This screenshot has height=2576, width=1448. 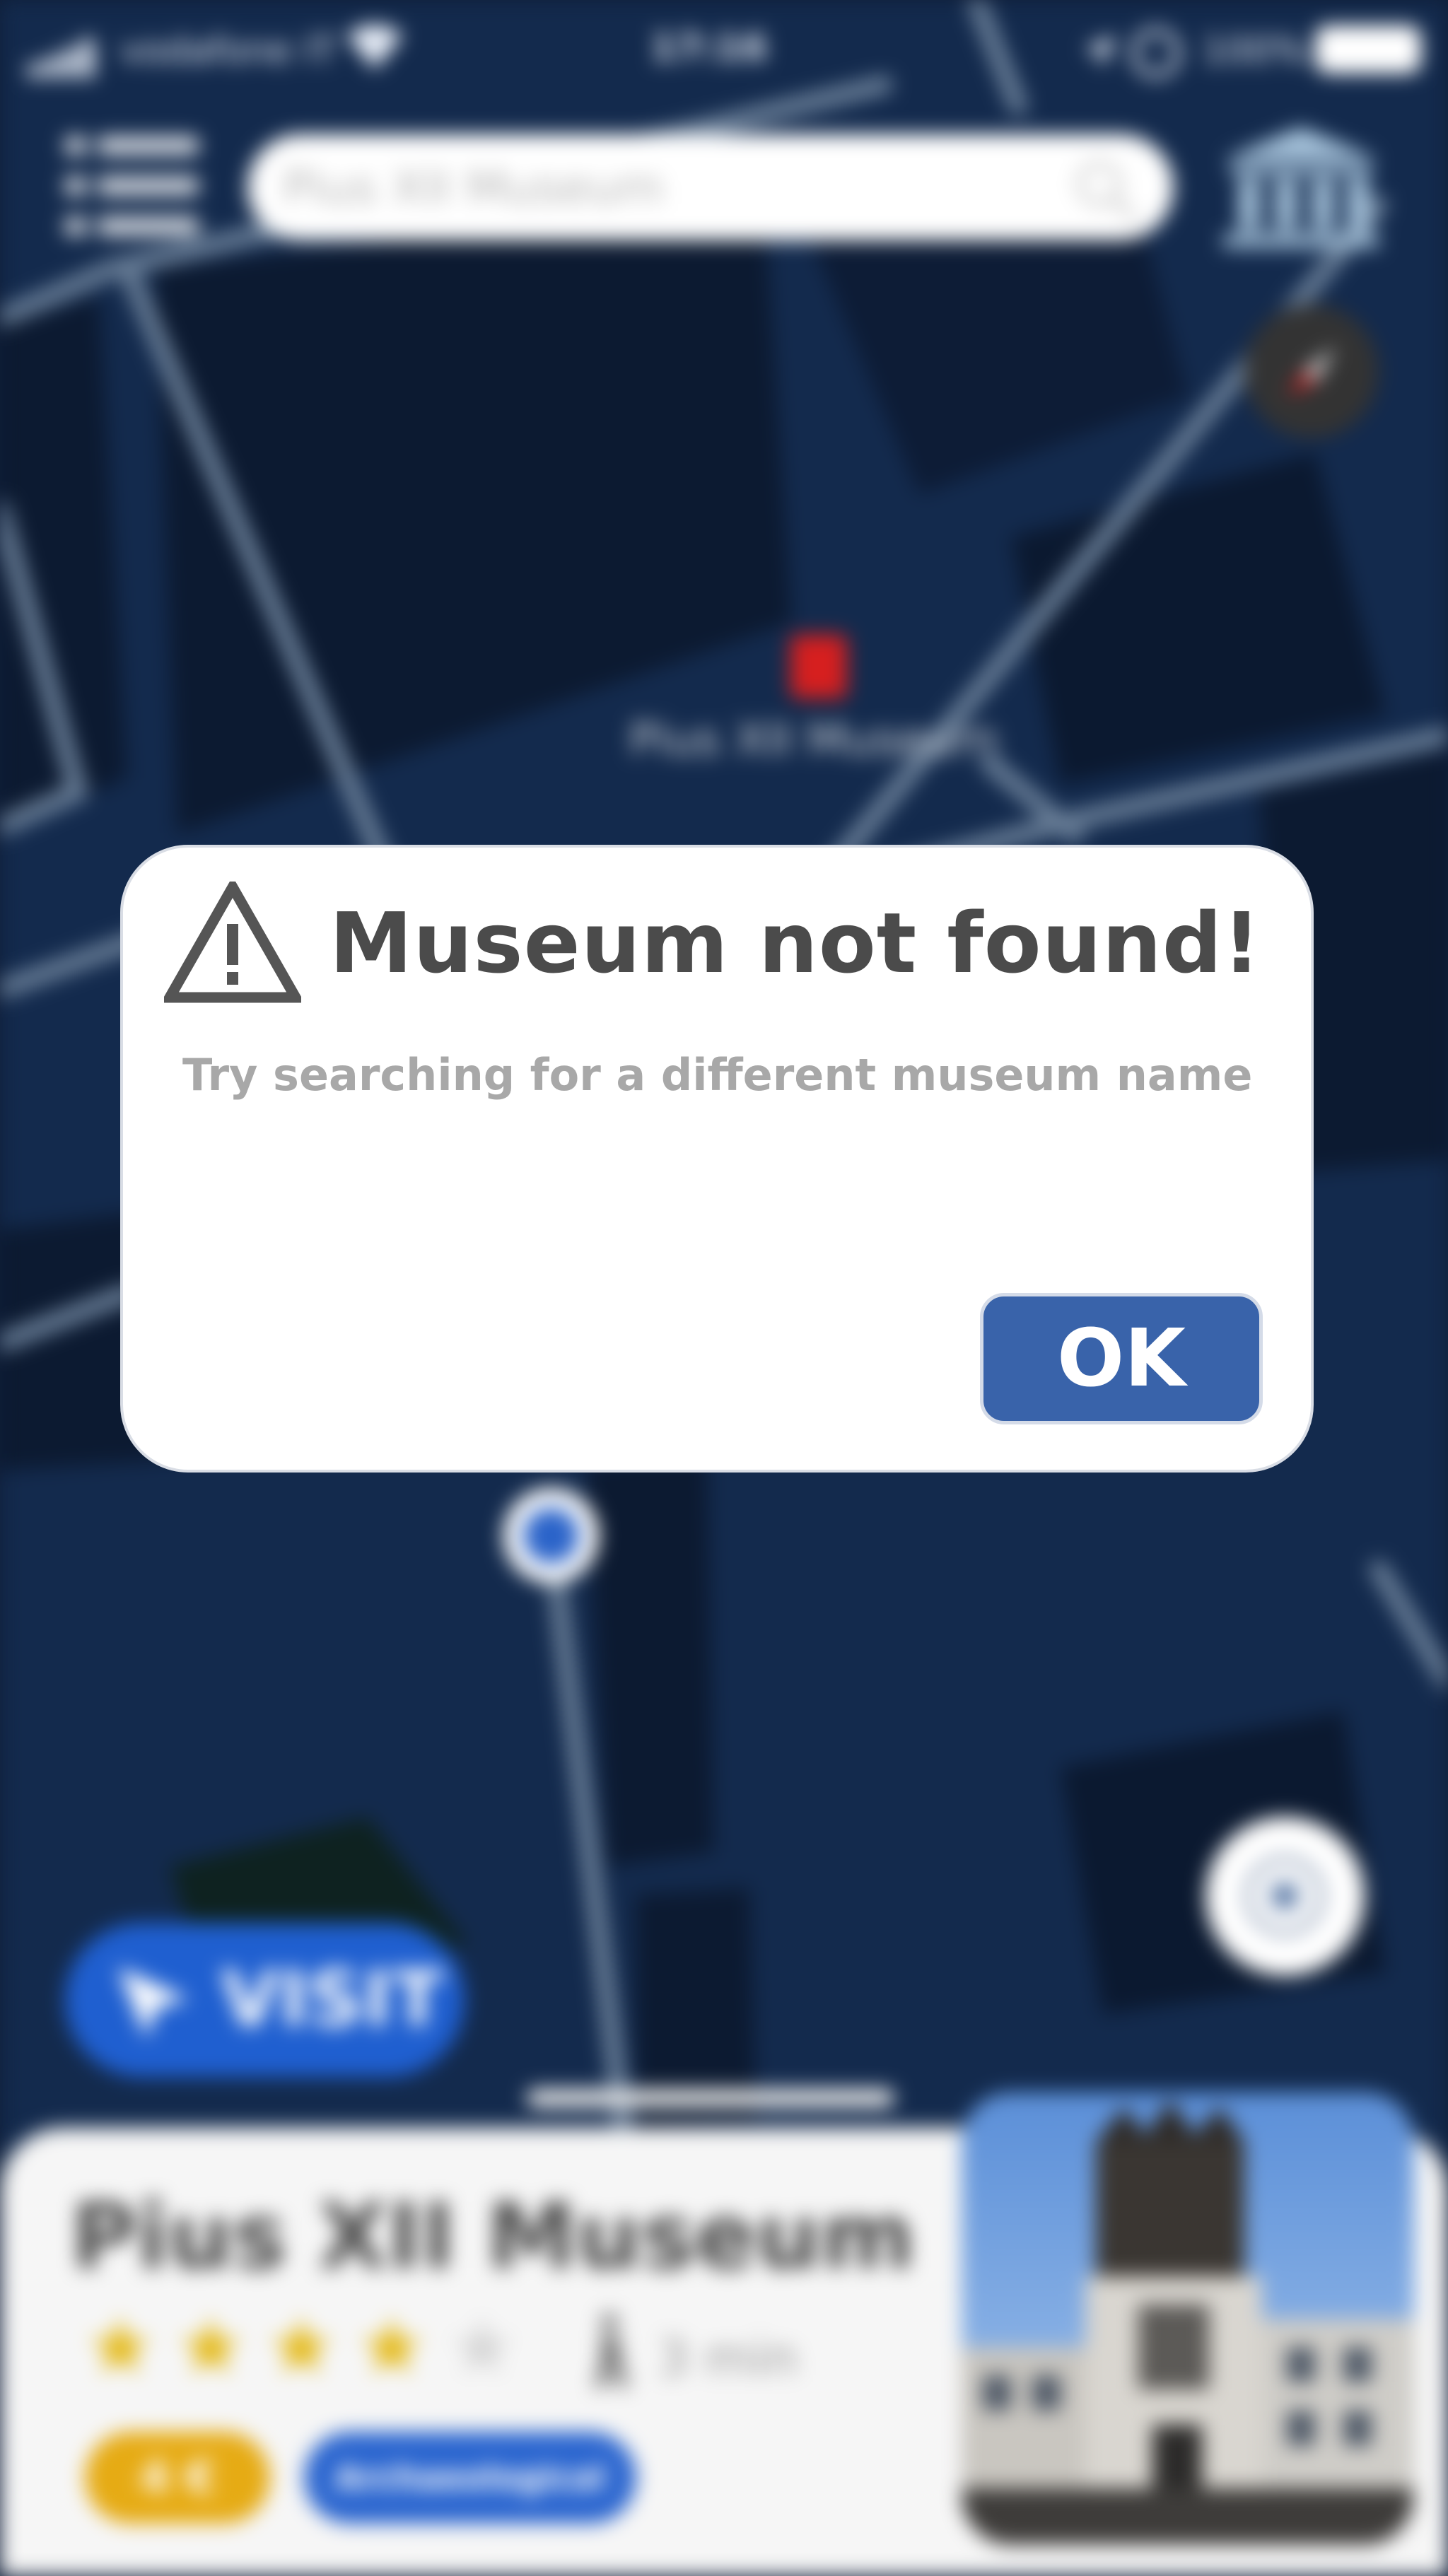 What do you see at coordinates (1188, 2318) in the screenshot?
I see `museum-photo` at bounding box center [1188, 2318].